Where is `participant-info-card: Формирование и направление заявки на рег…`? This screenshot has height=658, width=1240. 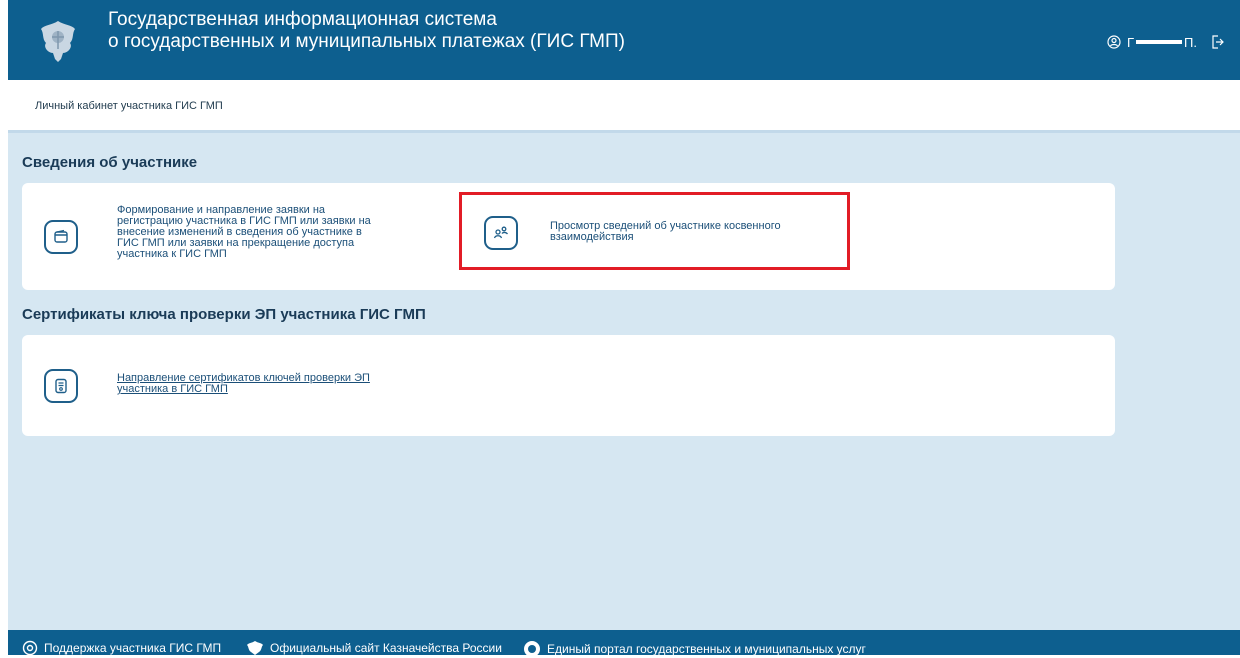
participant-info-card: Формирование и направление заявки на рег… is located at coordinates (568, 236).